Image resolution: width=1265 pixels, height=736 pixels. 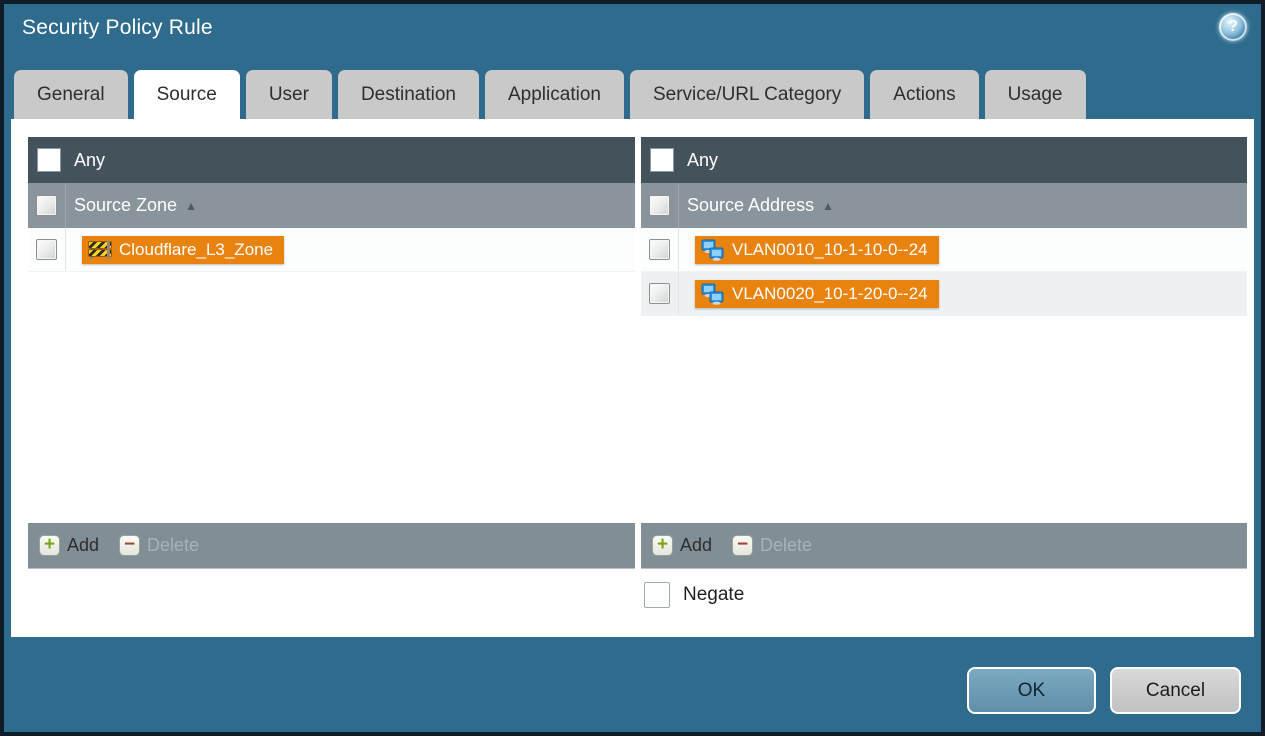 I want to click on zone-barrier-icon, so click(x=100, y=249).